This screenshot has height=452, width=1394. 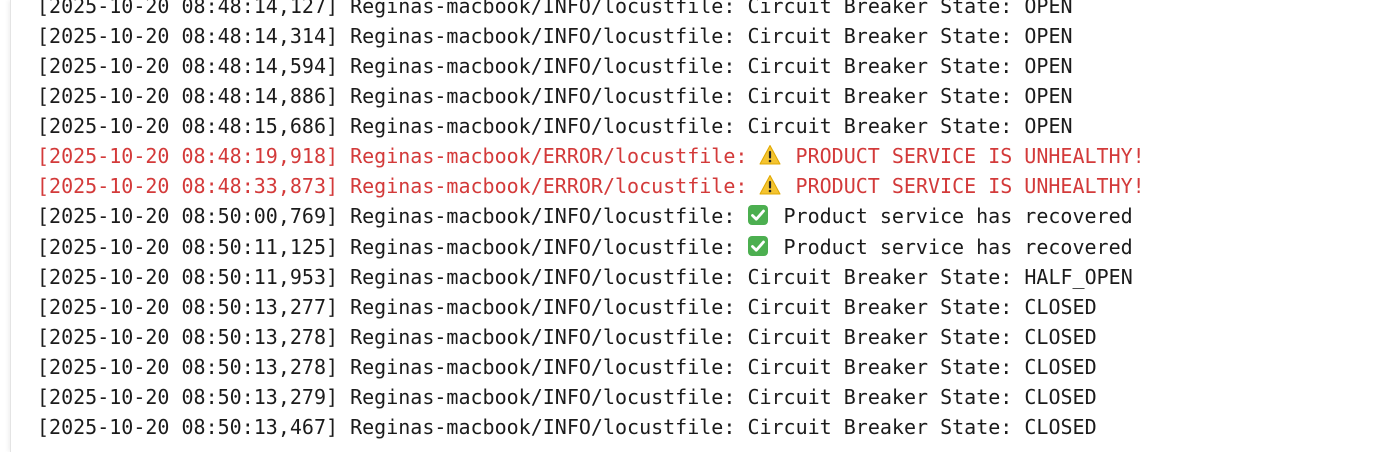 What do you see at coordinates (188, 216) in the screenshot?
I see `log-timestamp: [2025-10-20 08:50:00,769]` at bounding box center [188, 216].